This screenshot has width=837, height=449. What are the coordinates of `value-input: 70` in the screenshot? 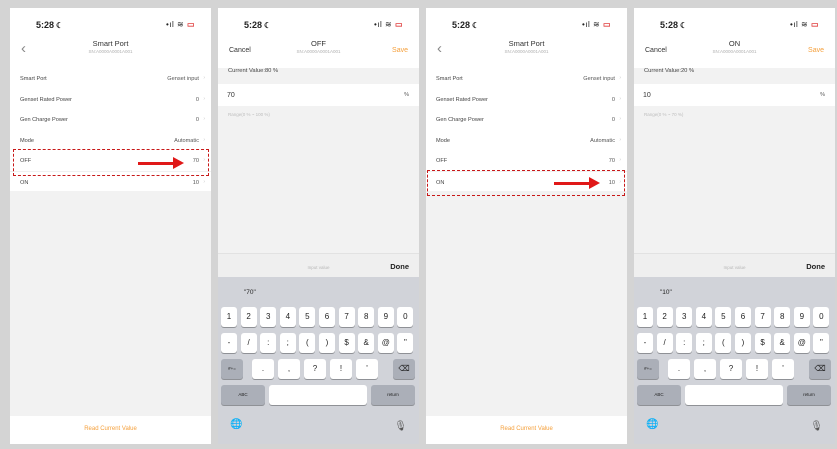 It's located at (231, 95).